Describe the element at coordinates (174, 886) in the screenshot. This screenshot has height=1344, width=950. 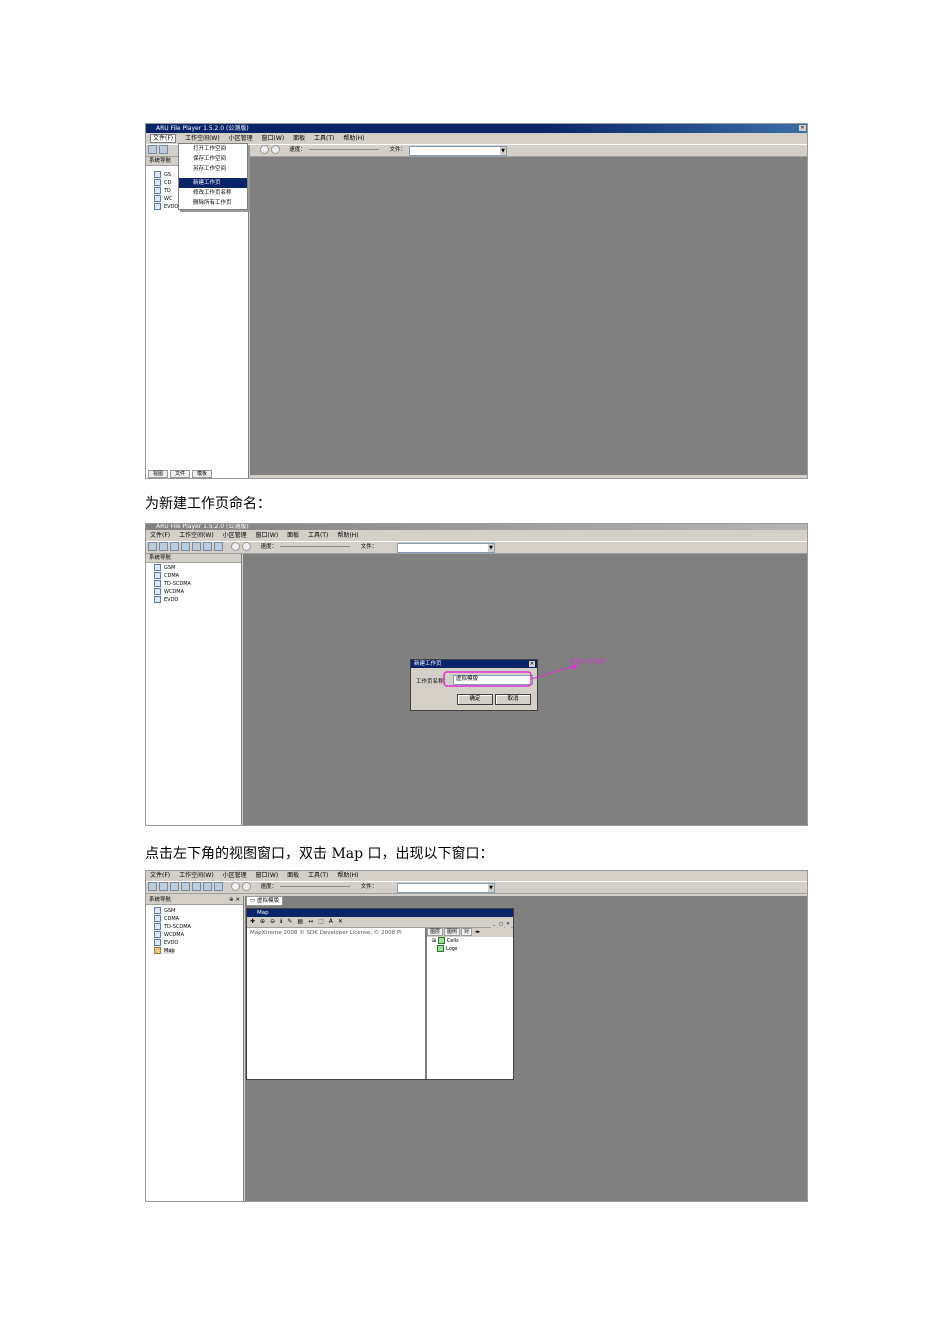
I see `folder-icon` at that location.